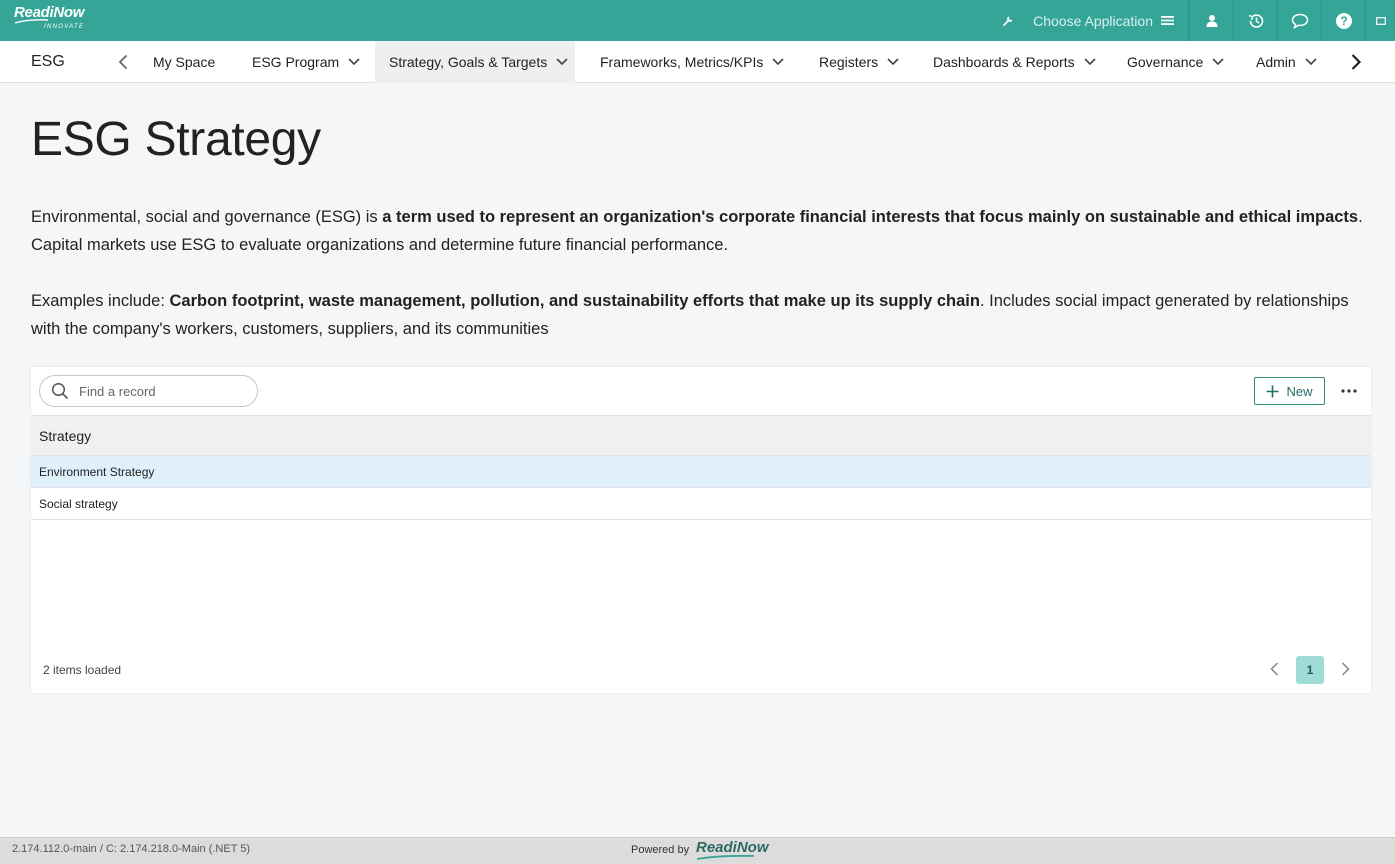 This screenshot has height=864, width=1395. Describe the element at coordinates (159, 391) in the screenshot. I see `search-input` at that location.